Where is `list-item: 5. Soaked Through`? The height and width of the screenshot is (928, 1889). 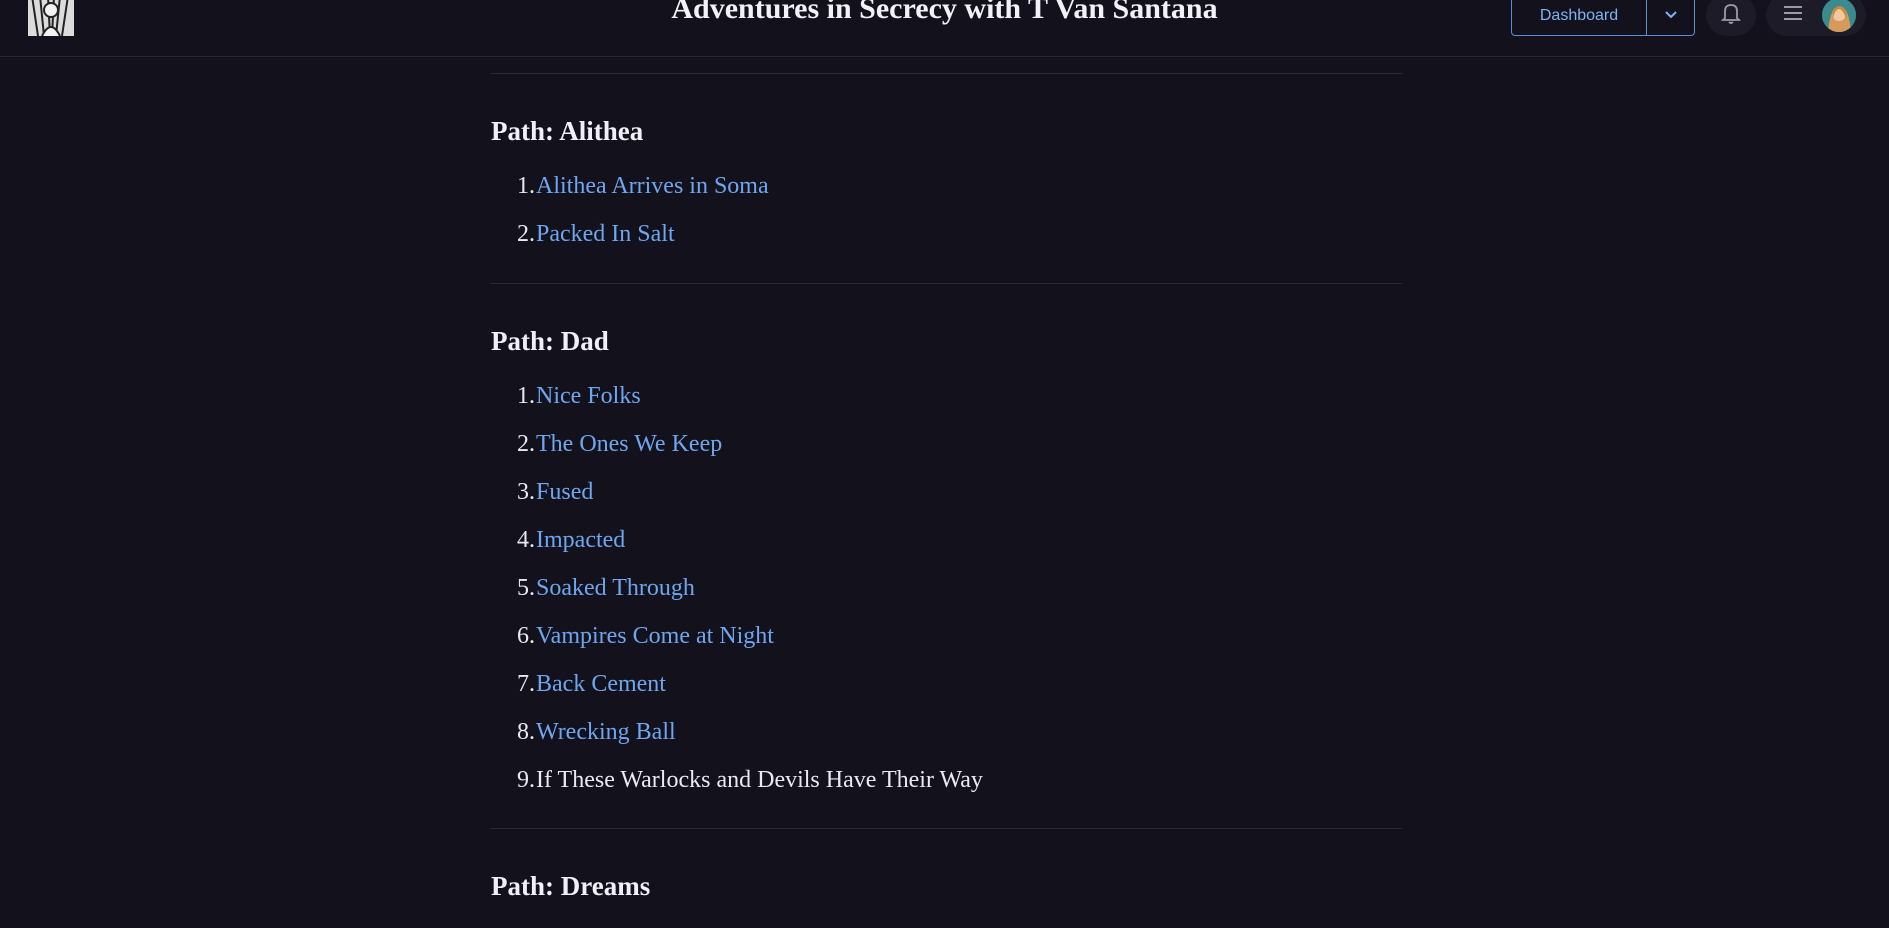
list-item: 5. Soaked Through is located at coordinates (946, 588).